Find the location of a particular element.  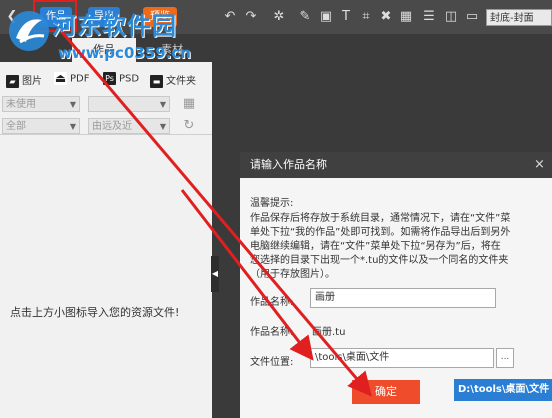

arrow-to-location is located at coordinates (247, 275).